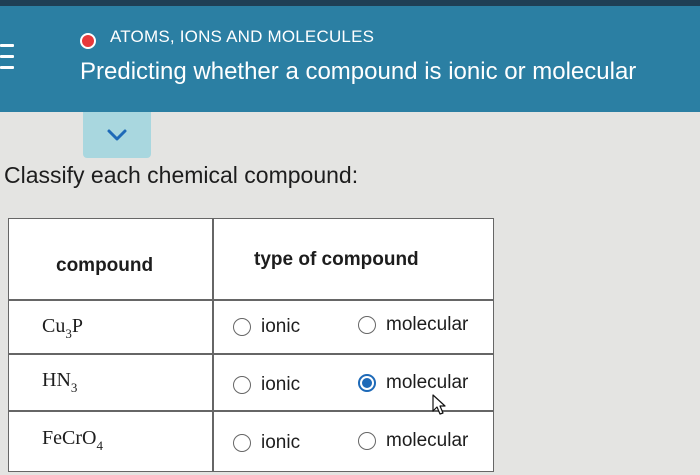 This screenshot has height=475, width=700. I want to click on menu-icon, so click(7, 57).